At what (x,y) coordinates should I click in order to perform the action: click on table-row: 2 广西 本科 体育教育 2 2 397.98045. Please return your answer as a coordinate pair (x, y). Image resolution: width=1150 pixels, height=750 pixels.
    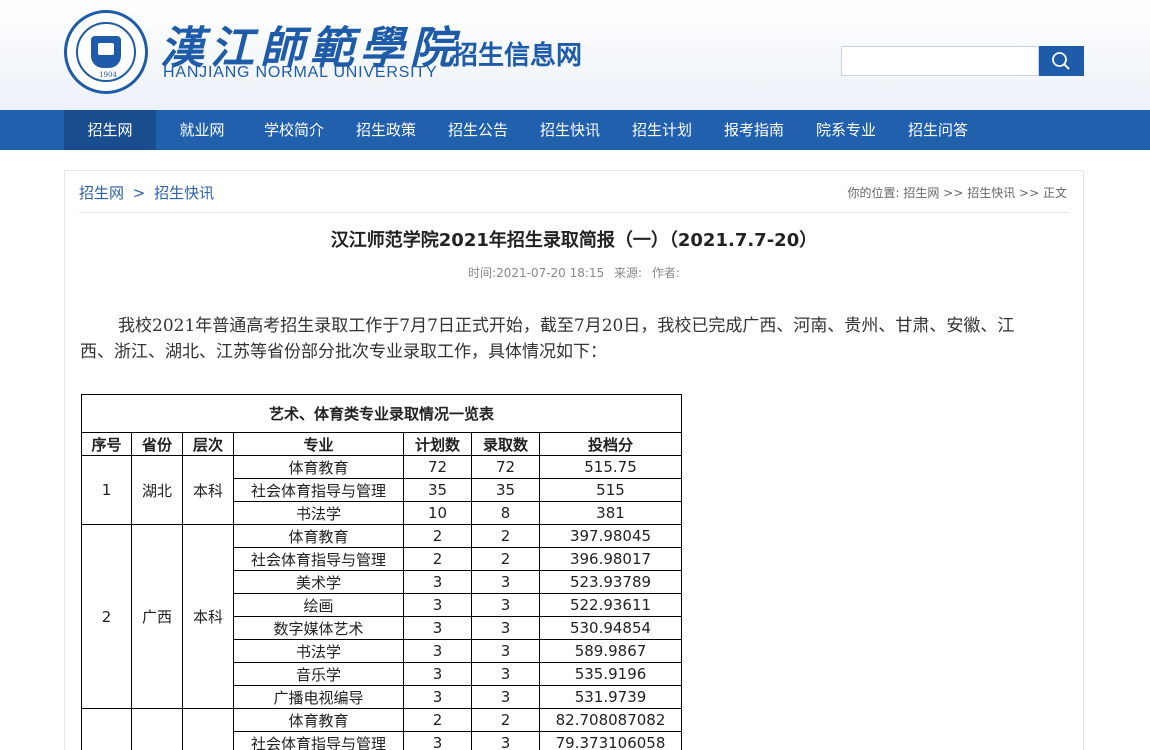
    Looking at the image, I should click on (381, 616).